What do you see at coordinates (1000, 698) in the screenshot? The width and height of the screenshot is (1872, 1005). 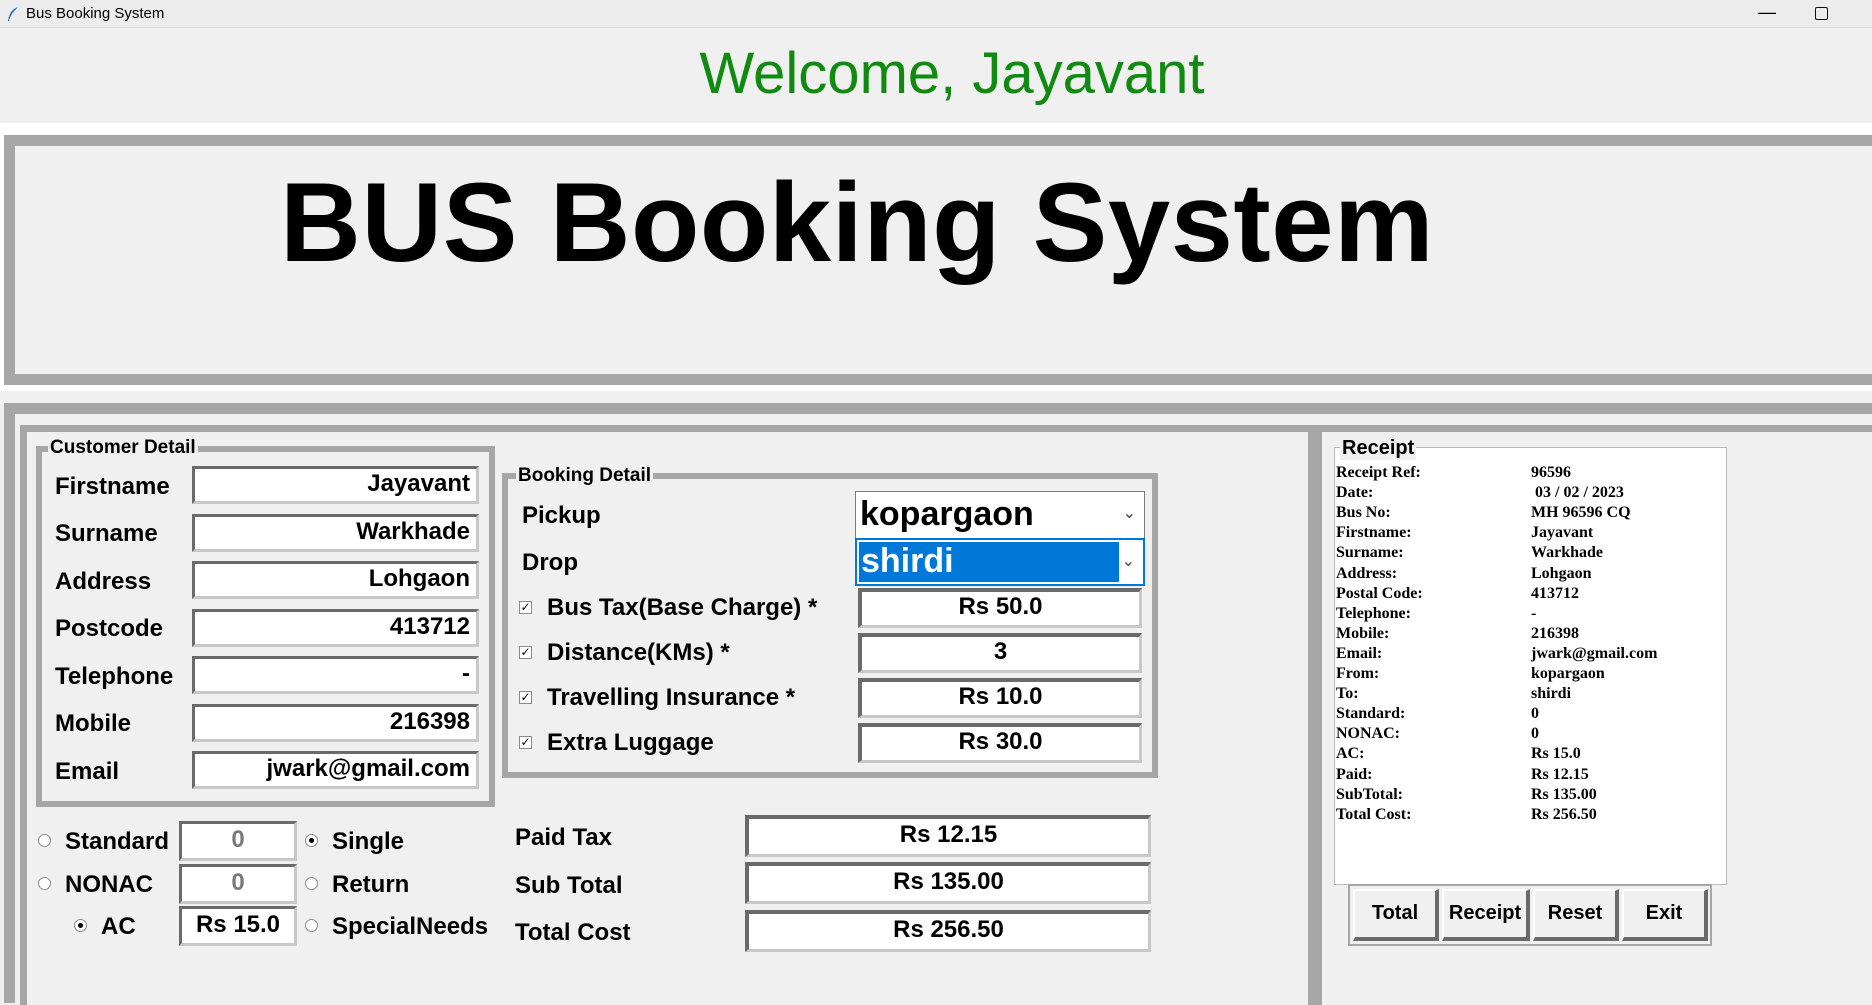 I see `insurance-field: Rs 10.0` at bounding box center [1000, 698].